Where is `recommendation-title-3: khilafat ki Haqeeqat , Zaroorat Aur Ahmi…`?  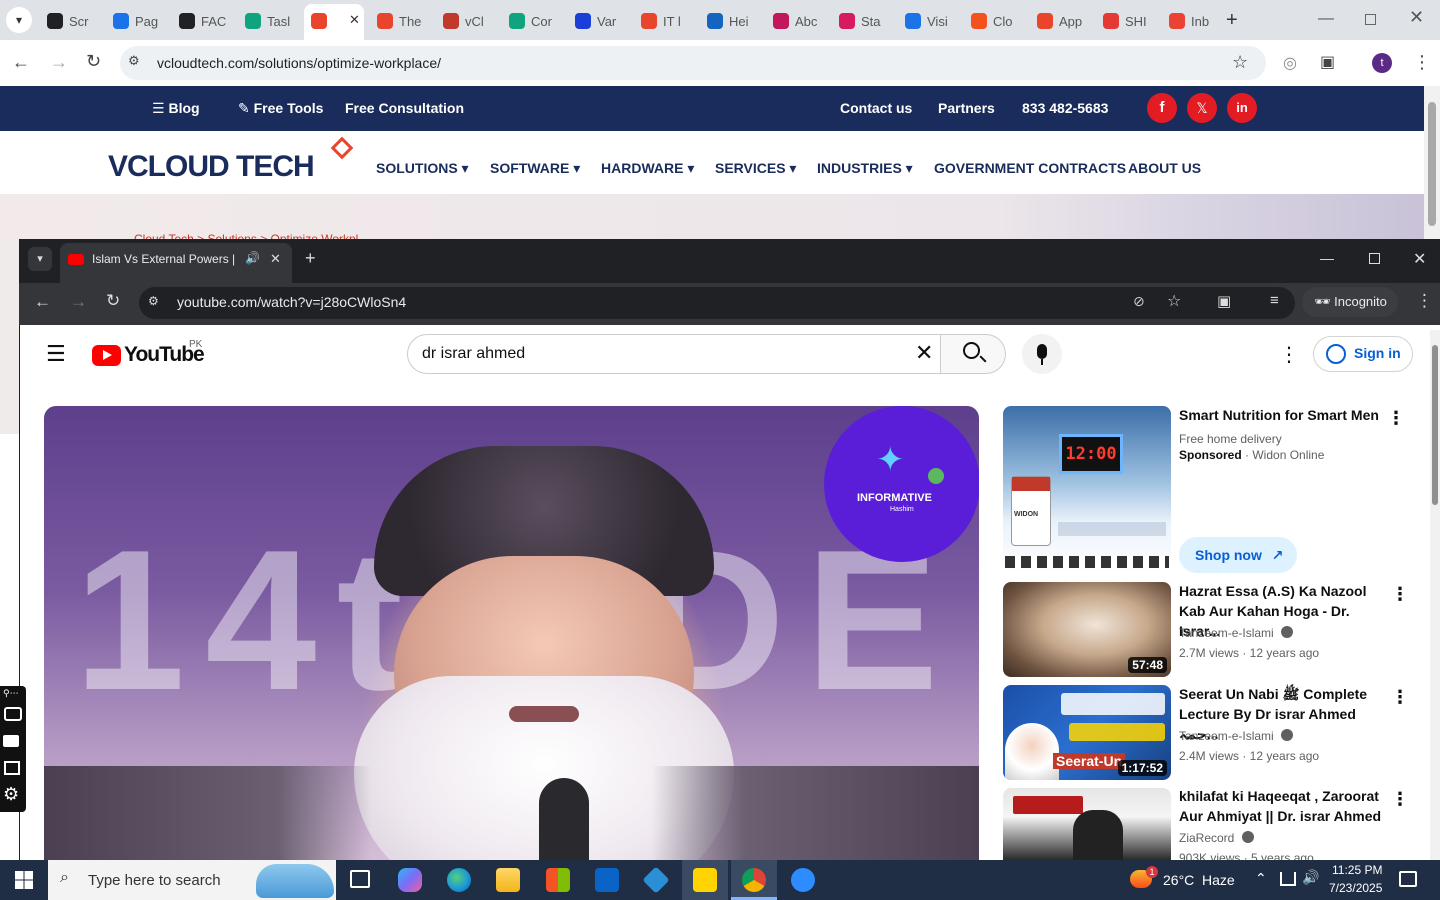
recommendation-title-3: khilafat ki Haqeeqat , Zaroorat Aur Ahmi… is located at coordinates (1281, 806).